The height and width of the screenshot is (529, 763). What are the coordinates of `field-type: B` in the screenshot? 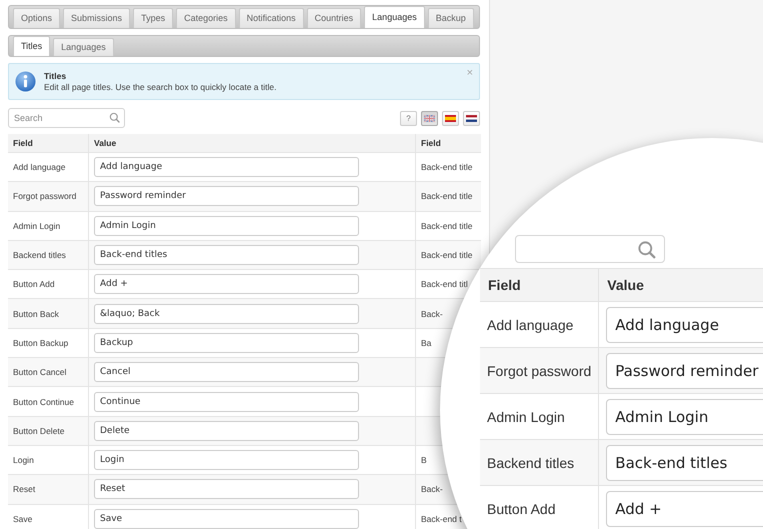 It's located at (424, 460).